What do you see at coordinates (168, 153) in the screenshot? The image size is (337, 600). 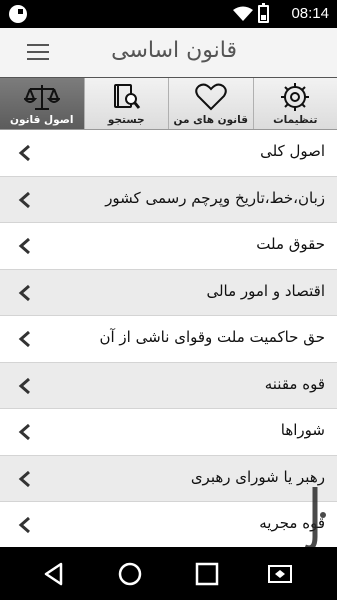 I see `list-item: اصول کلی` at bounding box center [168, 153].